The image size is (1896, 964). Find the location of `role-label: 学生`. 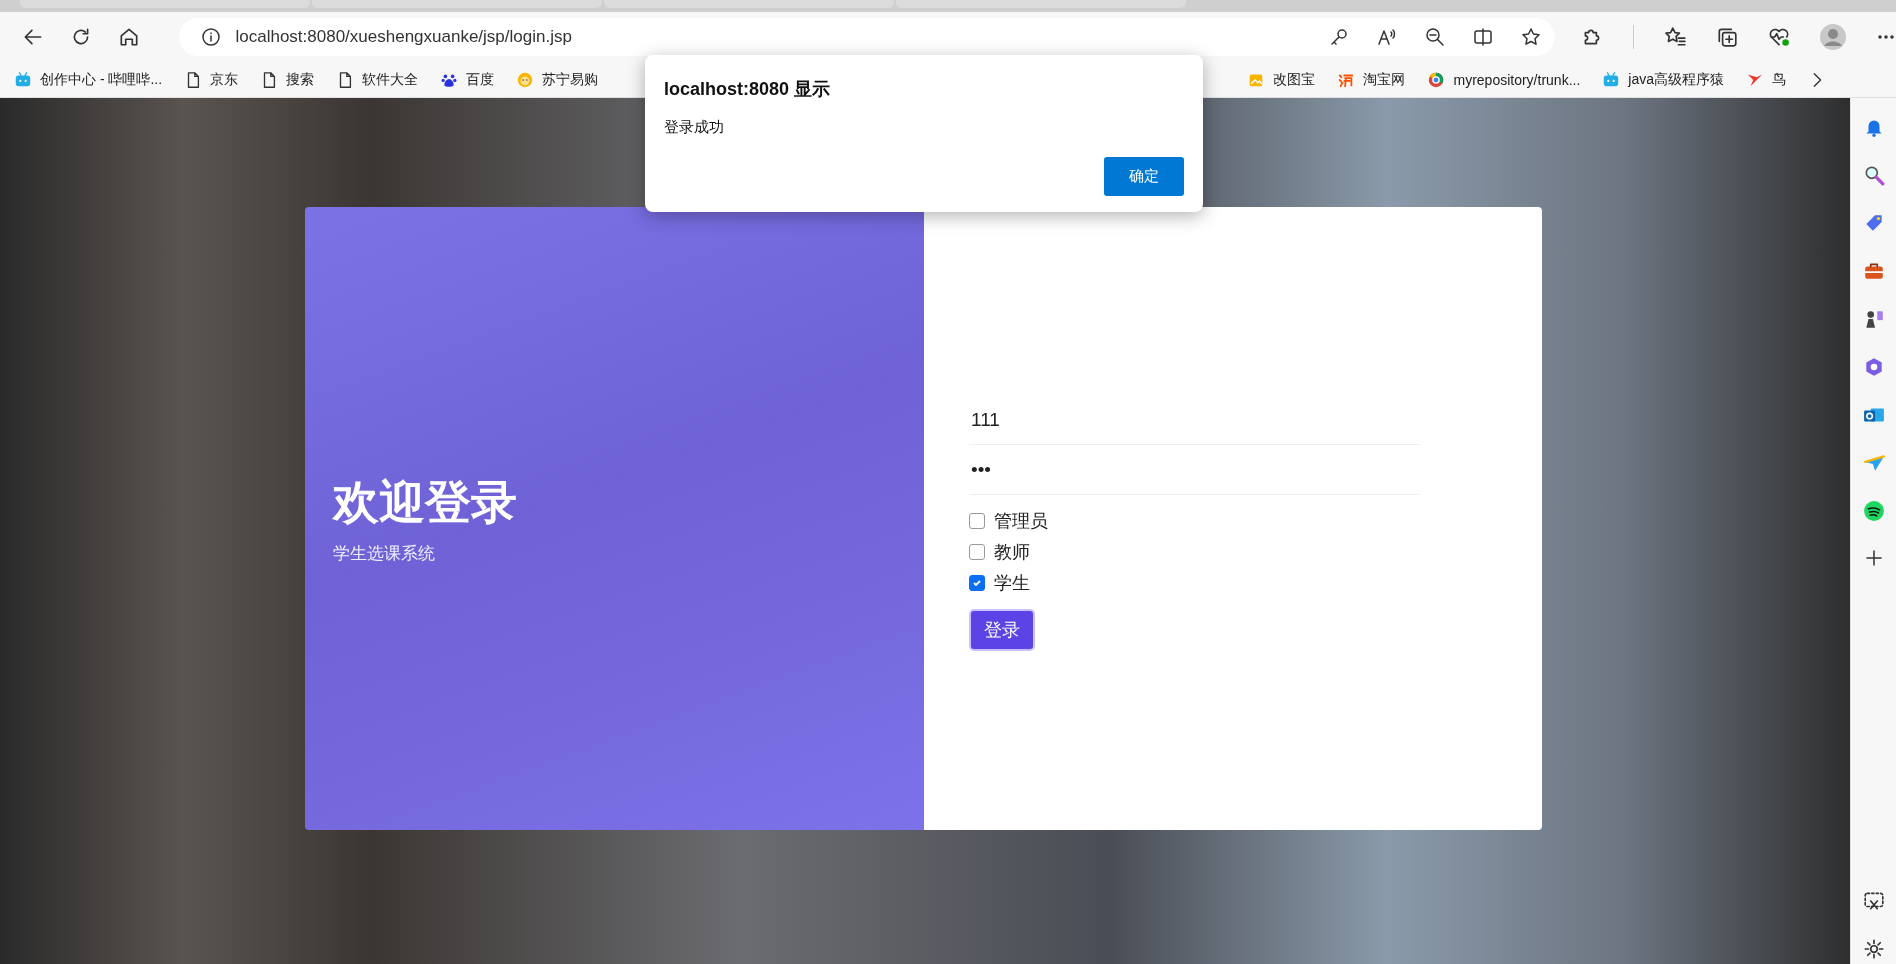

role-label: 学生 is located at coordinates (1012, 583).